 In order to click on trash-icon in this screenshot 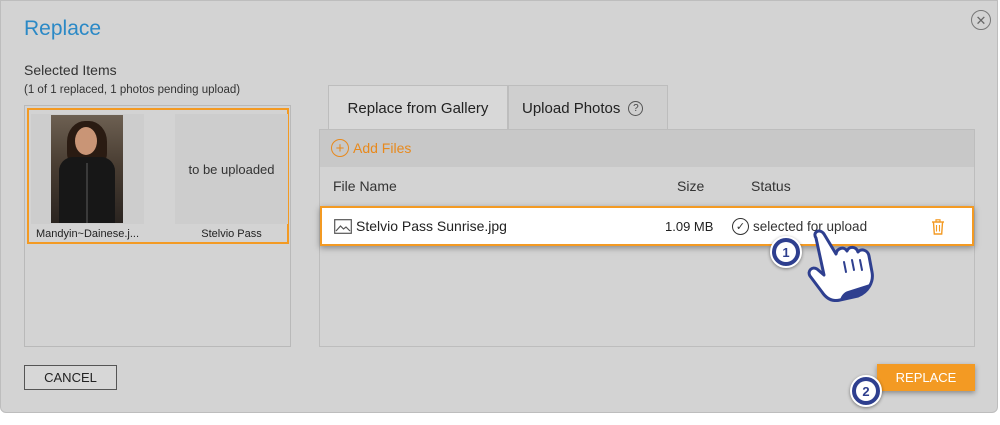, I will do `click(938, 227)`.